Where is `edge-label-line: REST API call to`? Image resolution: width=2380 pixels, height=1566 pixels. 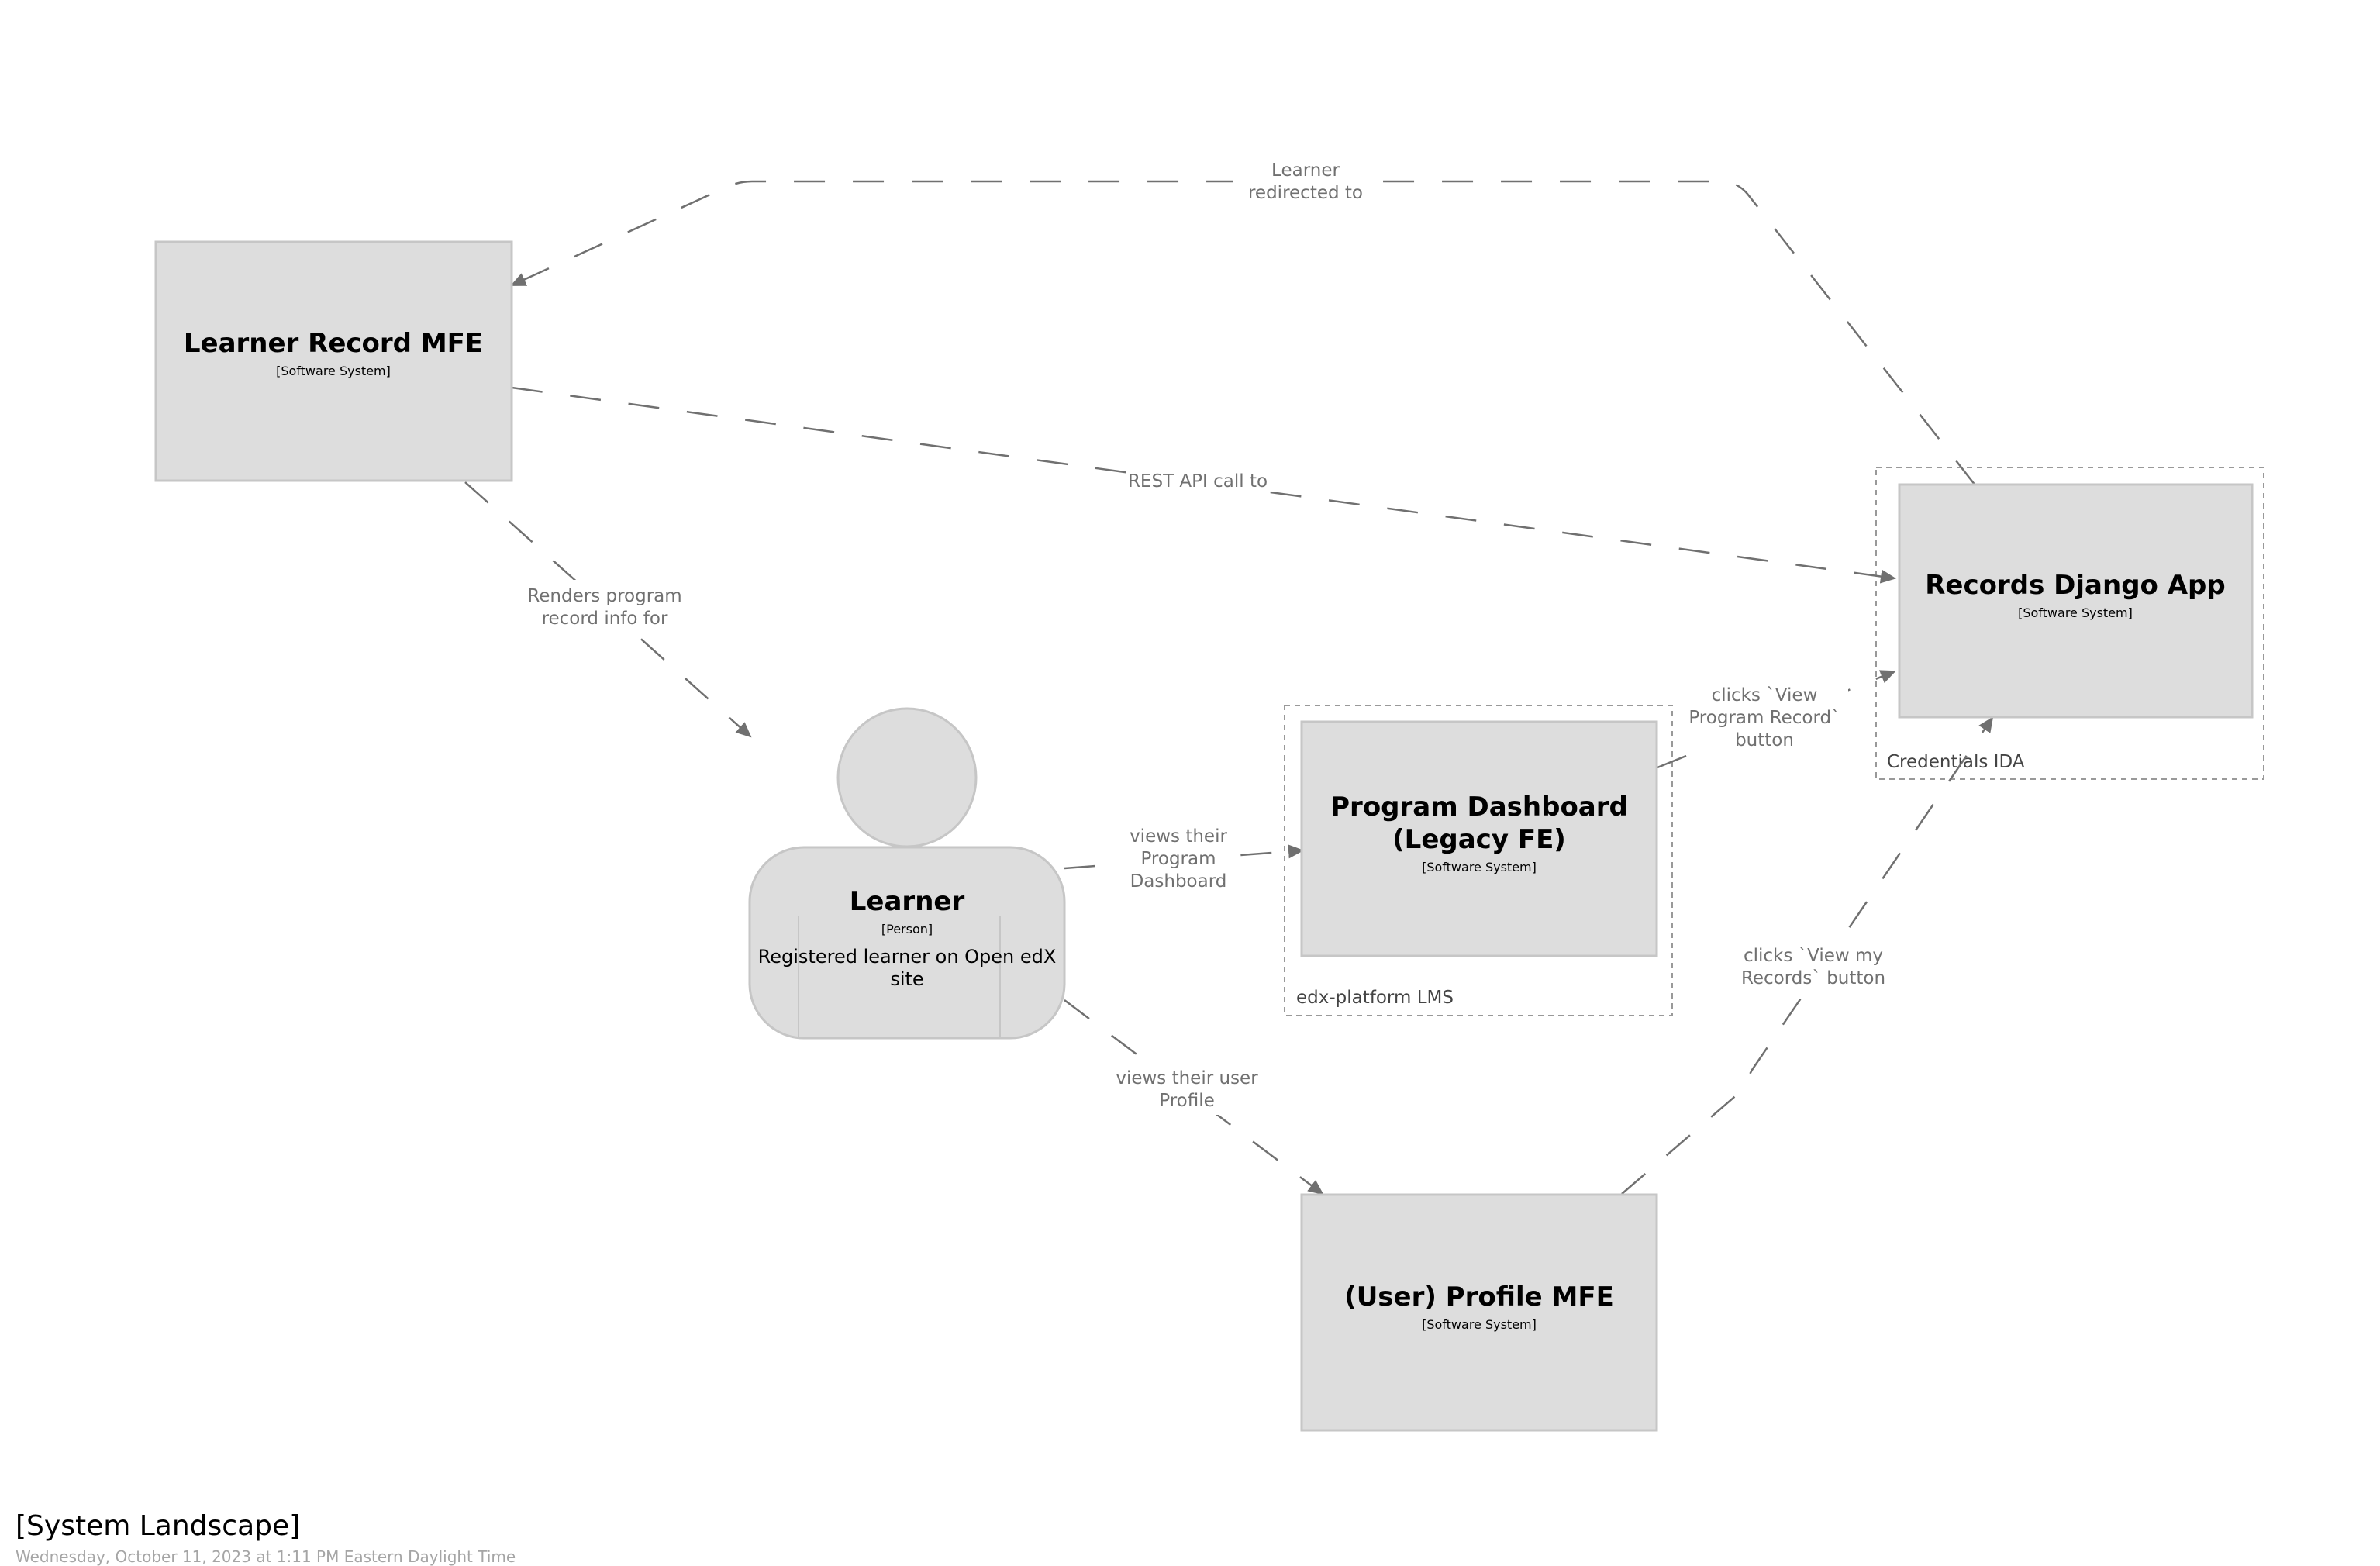 edge-label-line: REST API call to is located at coordinates (1198, 481).